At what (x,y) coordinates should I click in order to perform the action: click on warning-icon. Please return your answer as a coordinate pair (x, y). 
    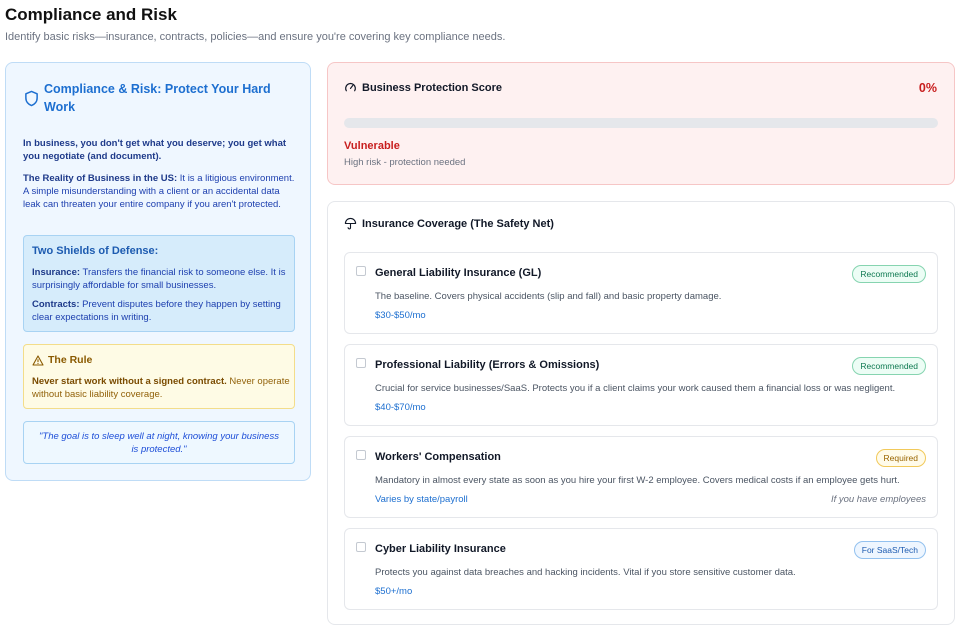
    Looking at the image, I should click on (38, 360).